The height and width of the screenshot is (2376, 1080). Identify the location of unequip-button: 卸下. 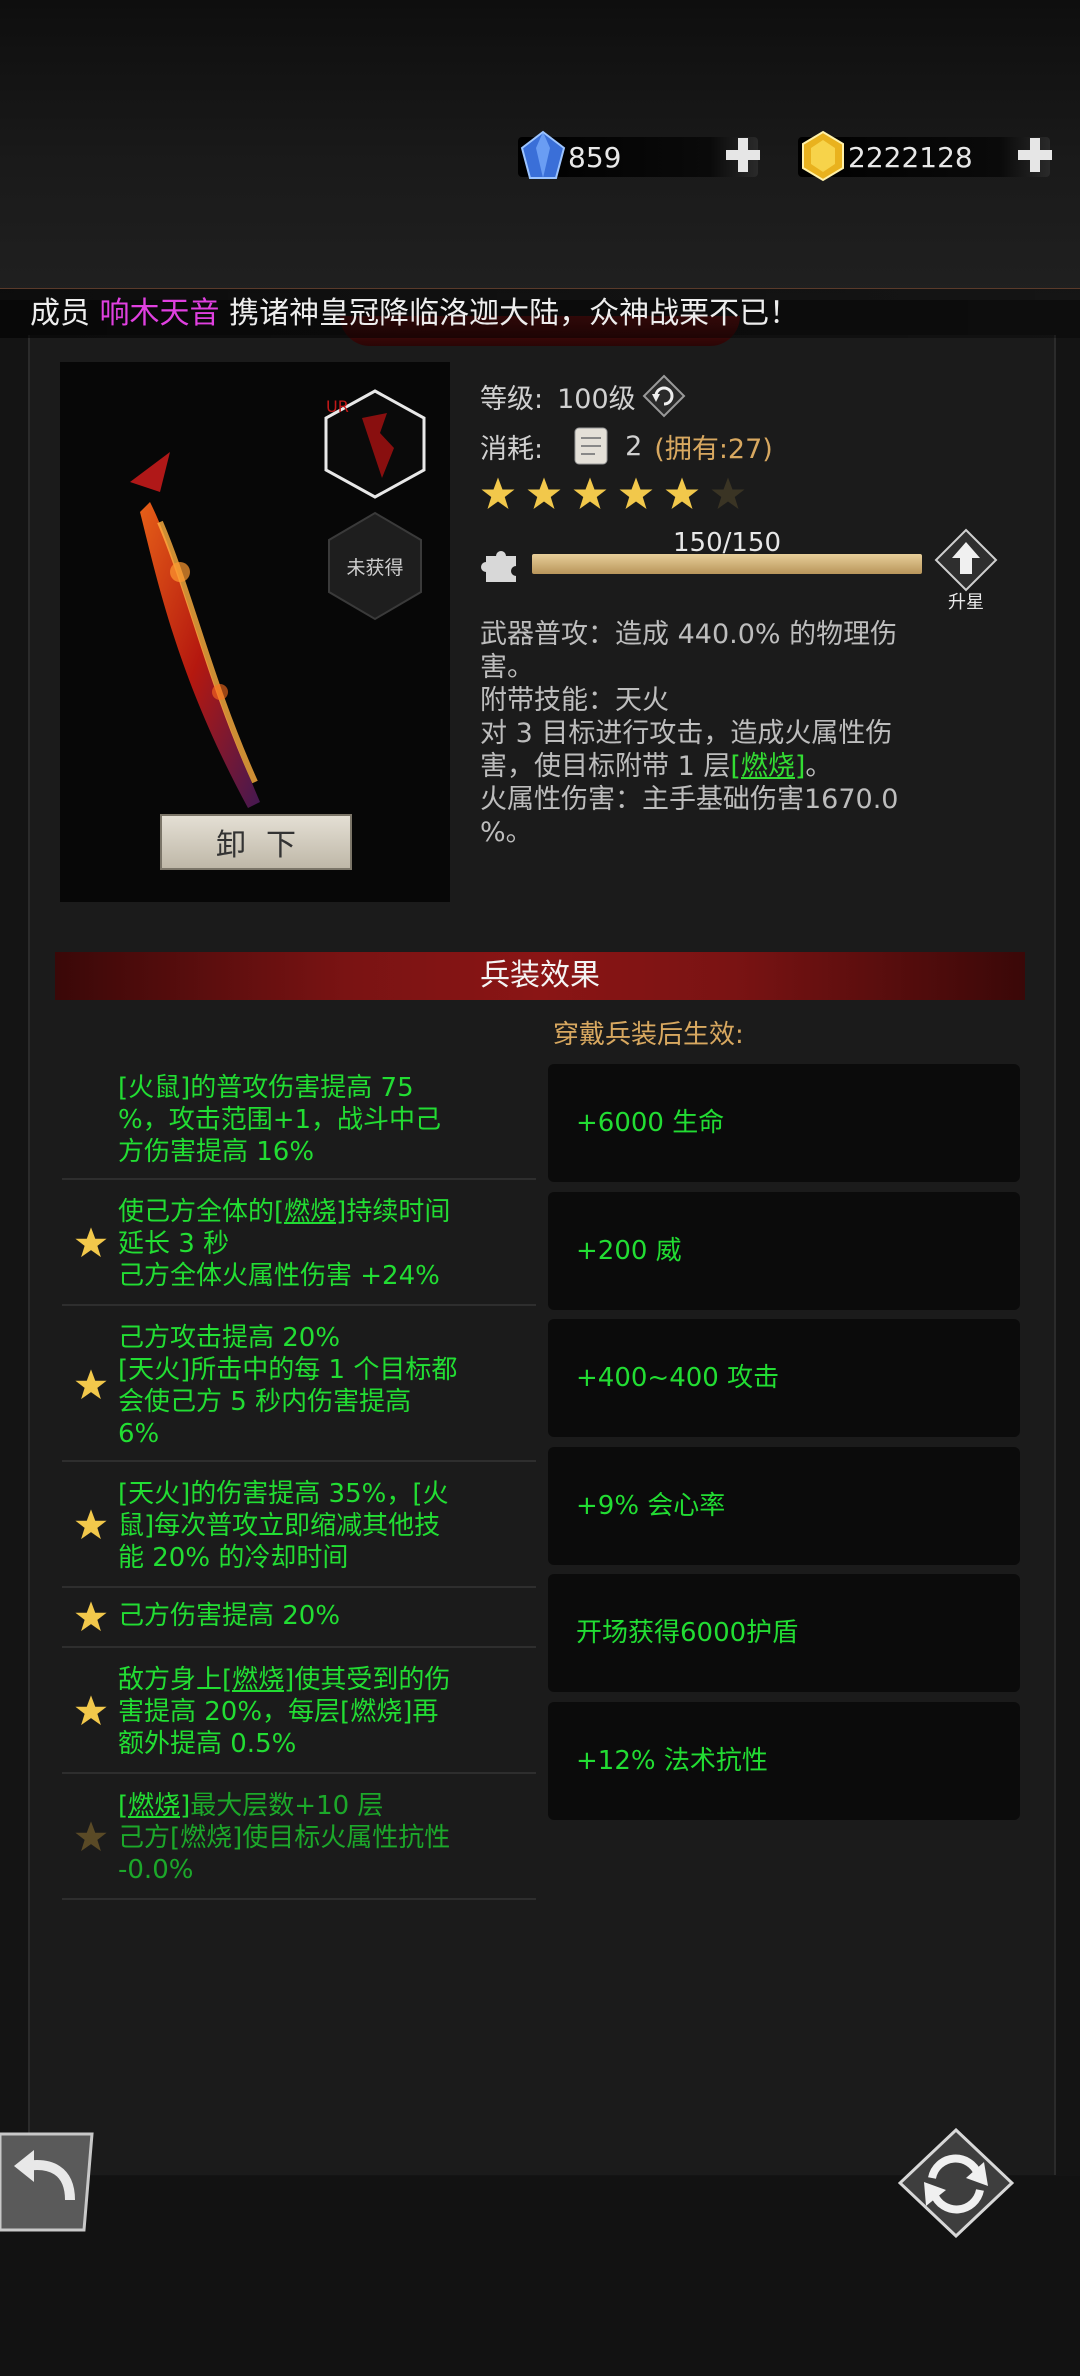
(256, 842).